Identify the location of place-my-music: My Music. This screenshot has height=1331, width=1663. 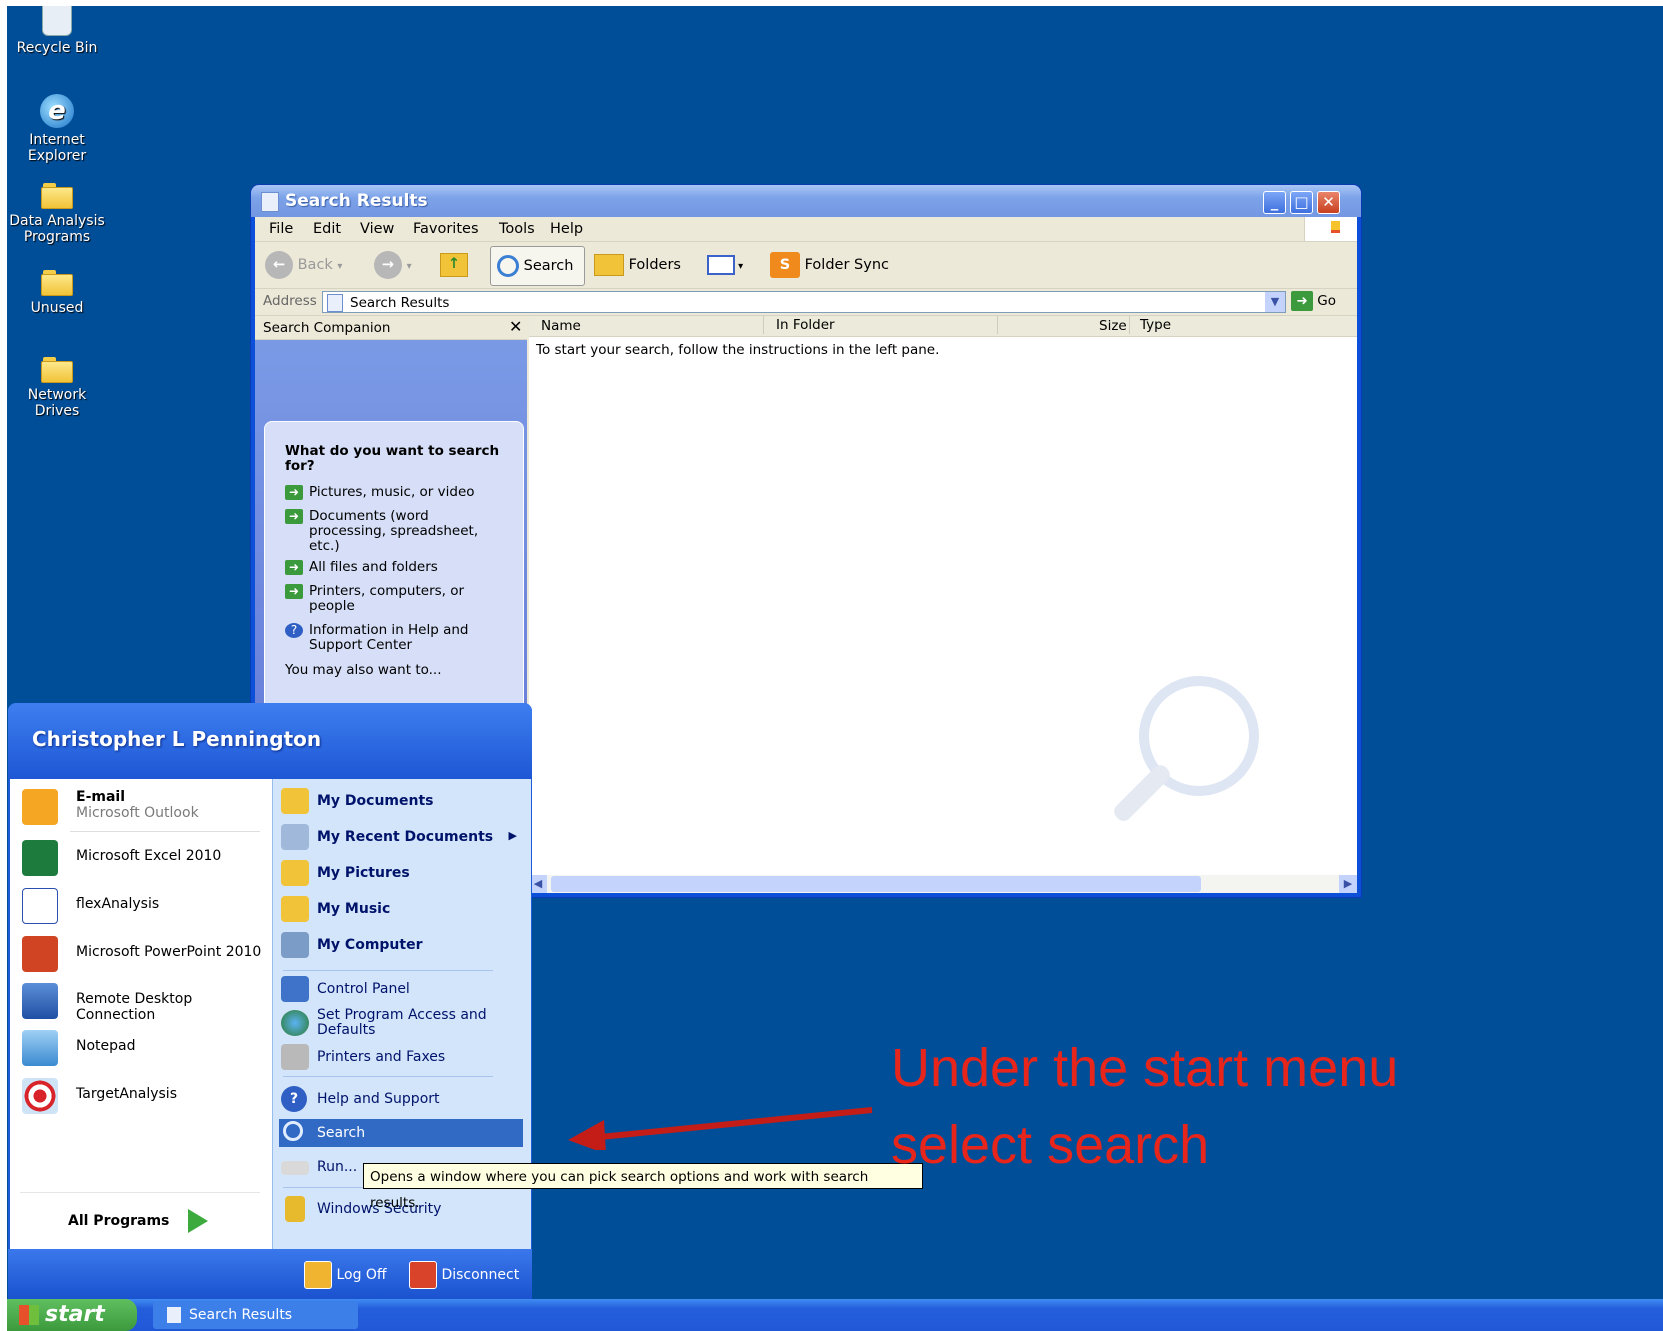
(401, 909).